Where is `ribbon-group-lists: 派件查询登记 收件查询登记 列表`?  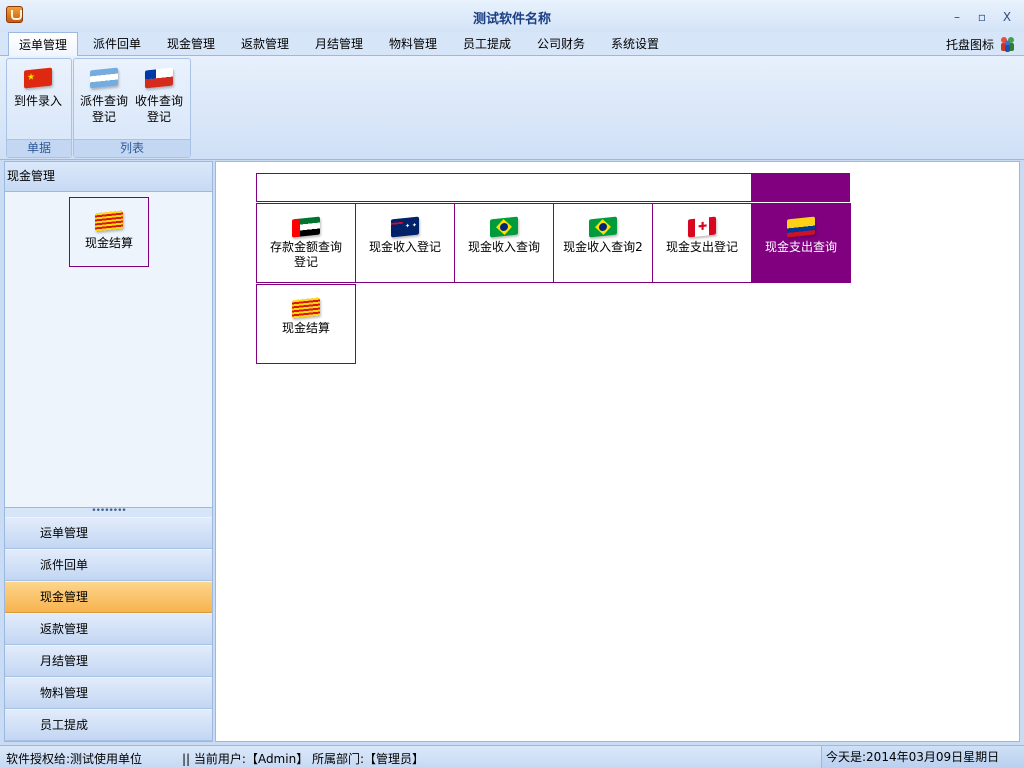 ribbon-group-lists: 派件查询登记 收件查询登记 列表 is located at coordinates (132, 108).